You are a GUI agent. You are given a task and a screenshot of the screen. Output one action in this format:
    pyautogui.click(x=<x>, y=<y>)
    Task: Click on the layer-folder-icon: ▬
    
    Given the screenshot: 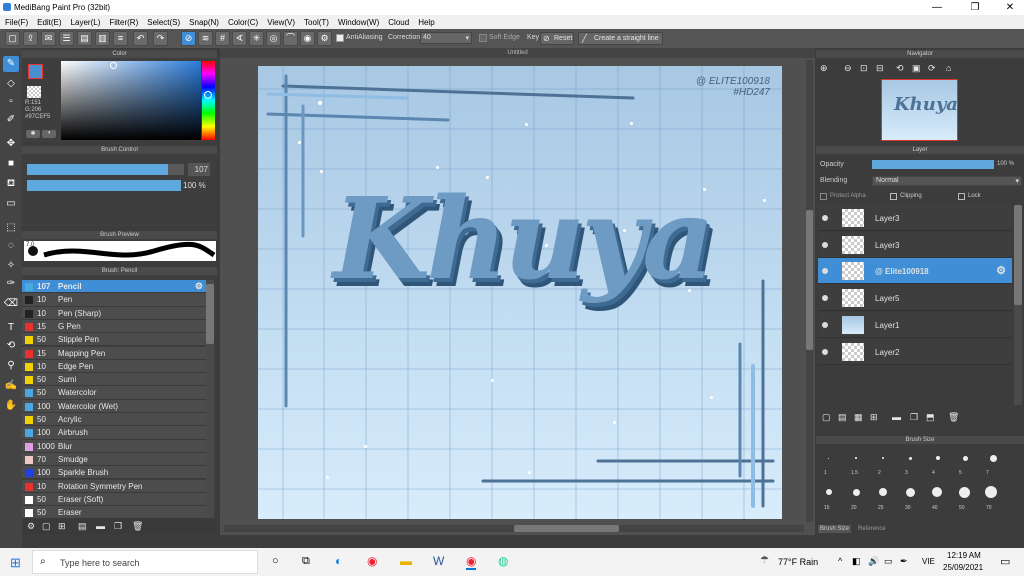 What is the action you would take?
    pyautogui.click(x=896, y=417)
    